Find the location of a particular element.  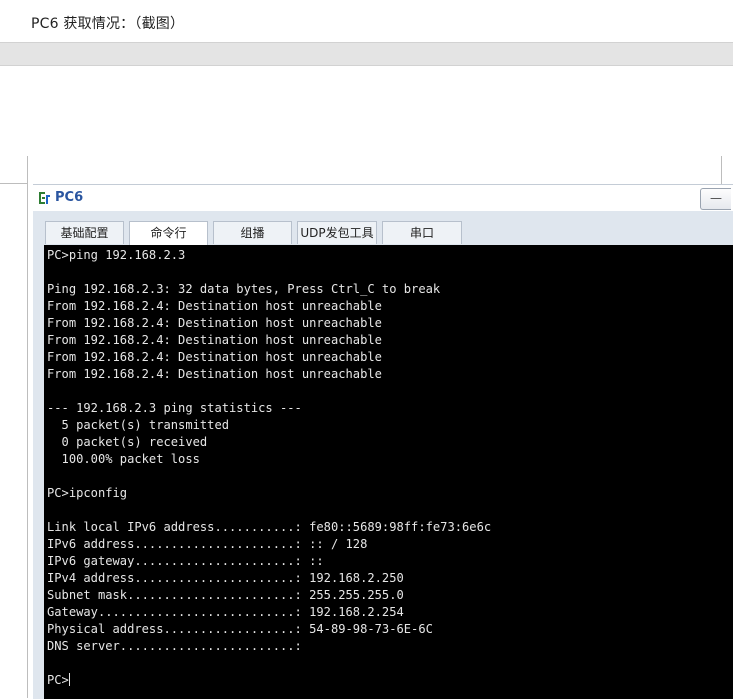

terminal-line: 100.00% packet loss is located at coordinates (130, 459).